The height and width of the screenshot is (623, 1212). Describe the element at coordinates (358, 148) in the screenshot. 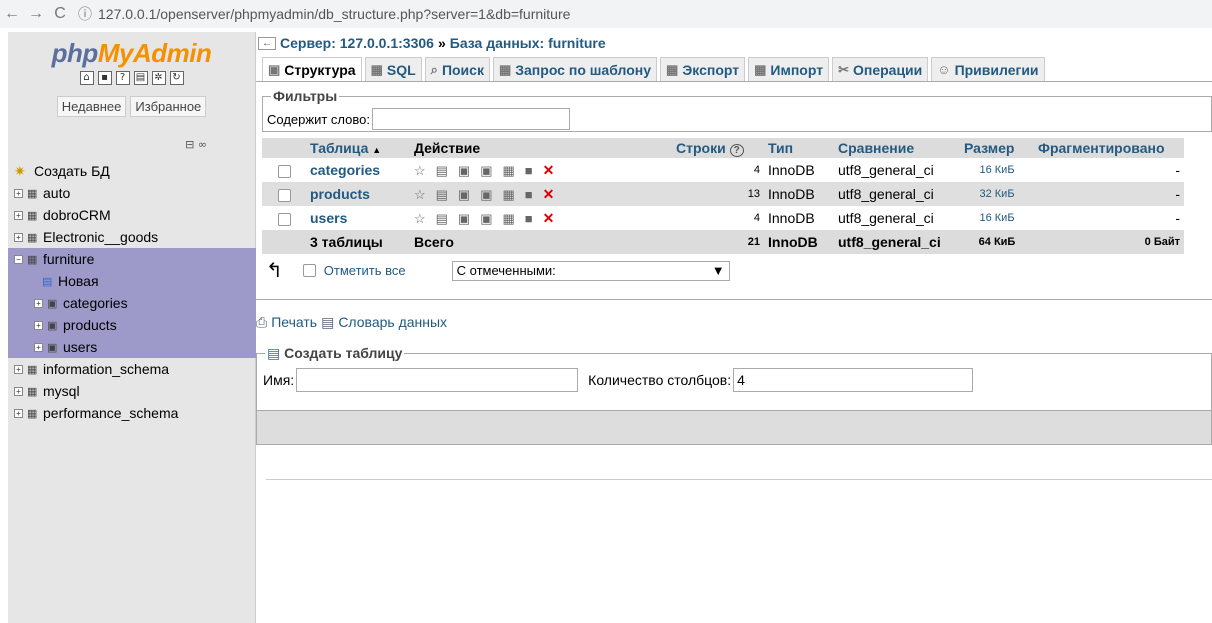

I see `header-table: Таблица ▲` at that location.